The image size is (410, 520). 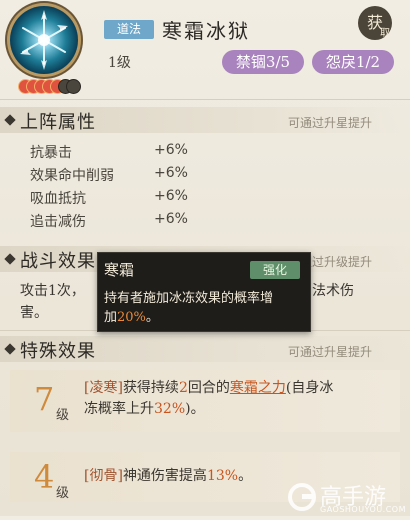 What do you see at coordinates (58, 261) in the screenshot?
I see `battle-section-title: 战斗效果` at bounding box center [58, 261].